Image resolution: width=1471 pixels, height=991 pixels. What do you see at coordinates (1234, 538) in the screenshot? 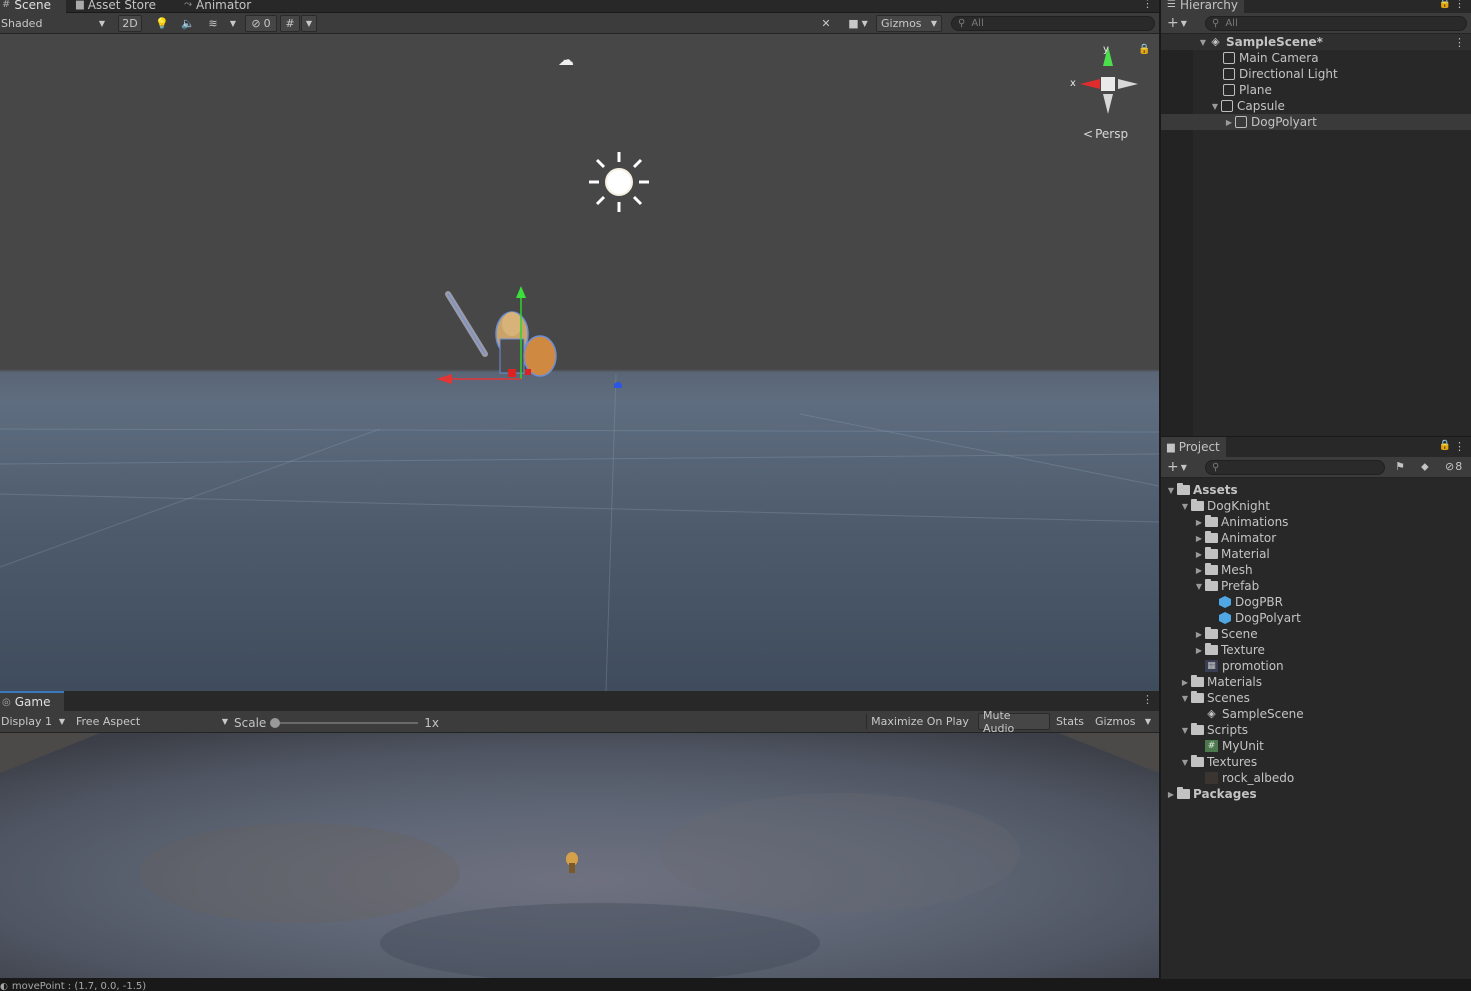
I see `tree-item-animator: ▶ Animator` at bounding box center [1234, 538].